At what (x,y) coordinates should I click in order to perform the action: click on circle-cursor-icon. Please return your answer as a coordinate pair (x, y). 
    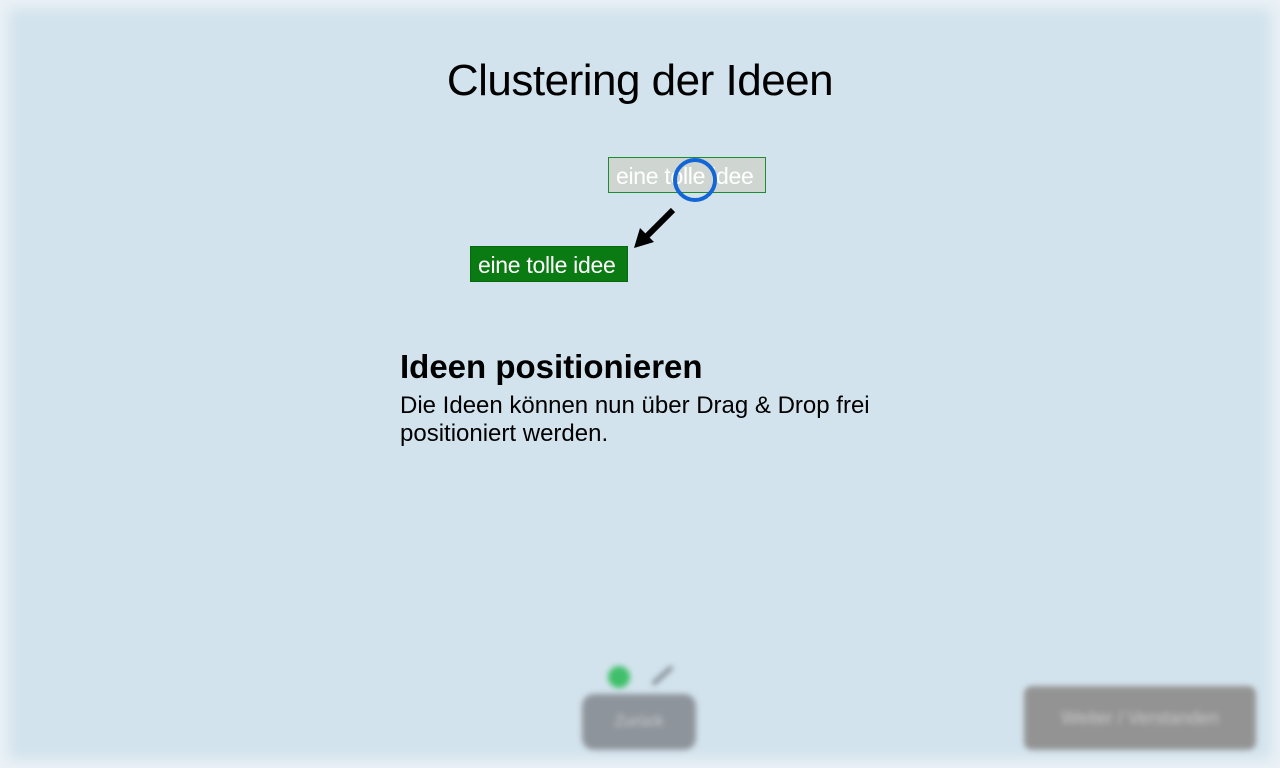
    Looking at the image, I should click on (695, 180).